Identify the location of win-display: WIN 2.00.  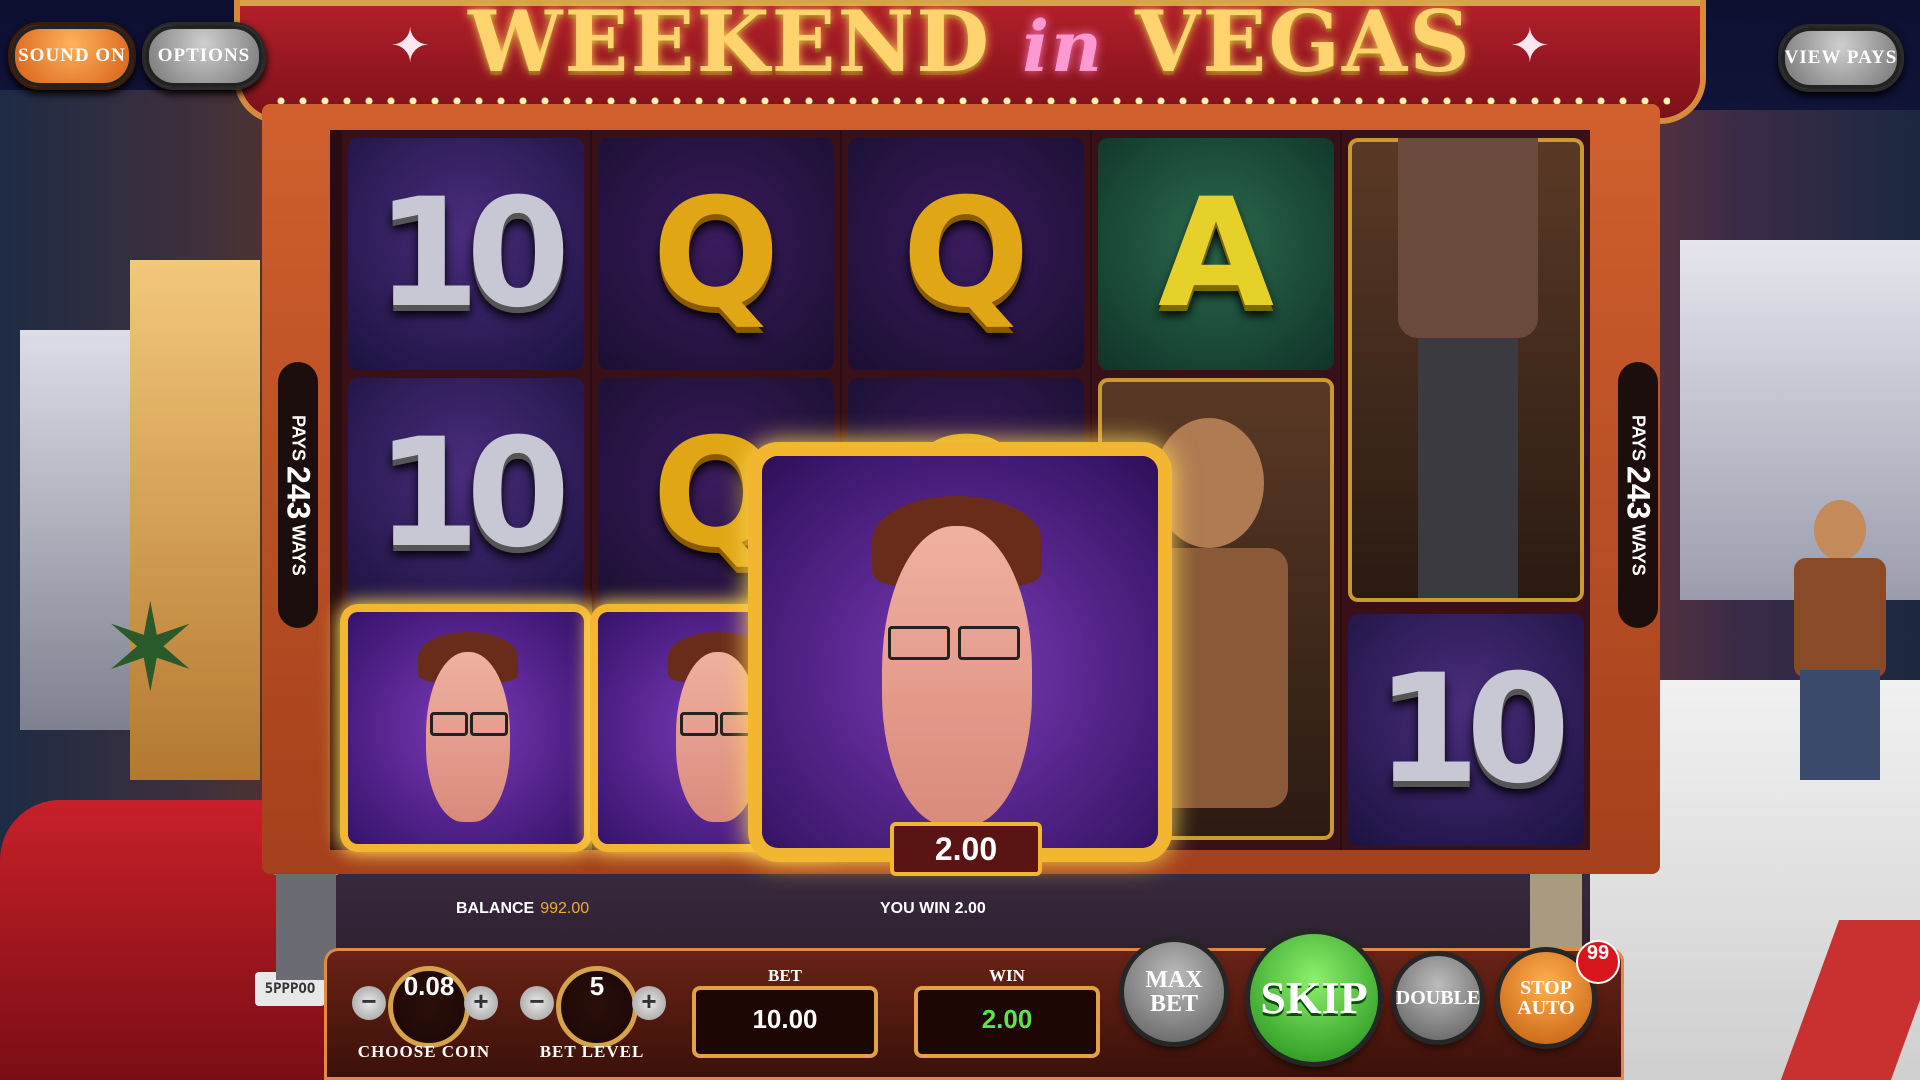
(1007, 1012).